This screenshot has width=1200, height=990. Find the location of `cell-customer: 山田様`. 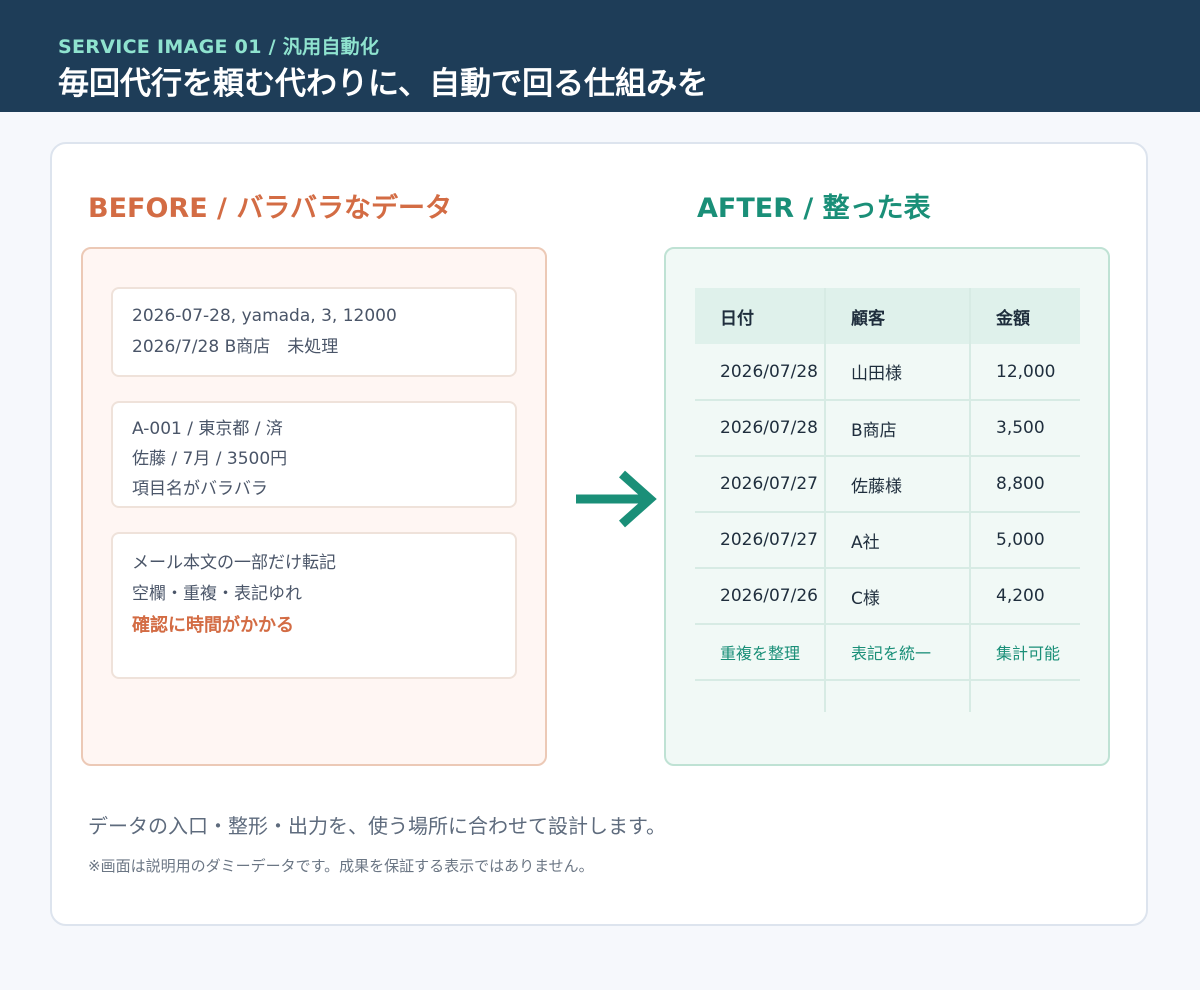

cell-customer: 山田様 is located at coordinates (898, 372).